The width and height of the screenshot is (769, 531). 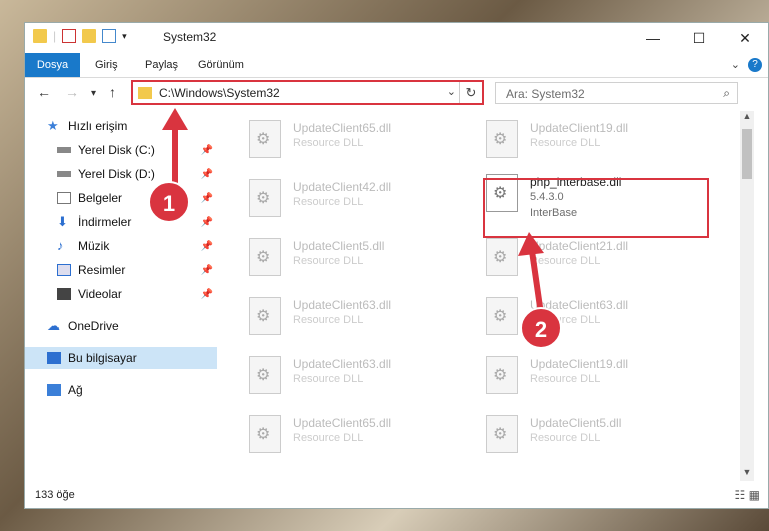 What do you see at coordinates (735, 64) in the screenshot?
I see `expand-ribbon-icon: ⌄` at bounding box center [735, 64].